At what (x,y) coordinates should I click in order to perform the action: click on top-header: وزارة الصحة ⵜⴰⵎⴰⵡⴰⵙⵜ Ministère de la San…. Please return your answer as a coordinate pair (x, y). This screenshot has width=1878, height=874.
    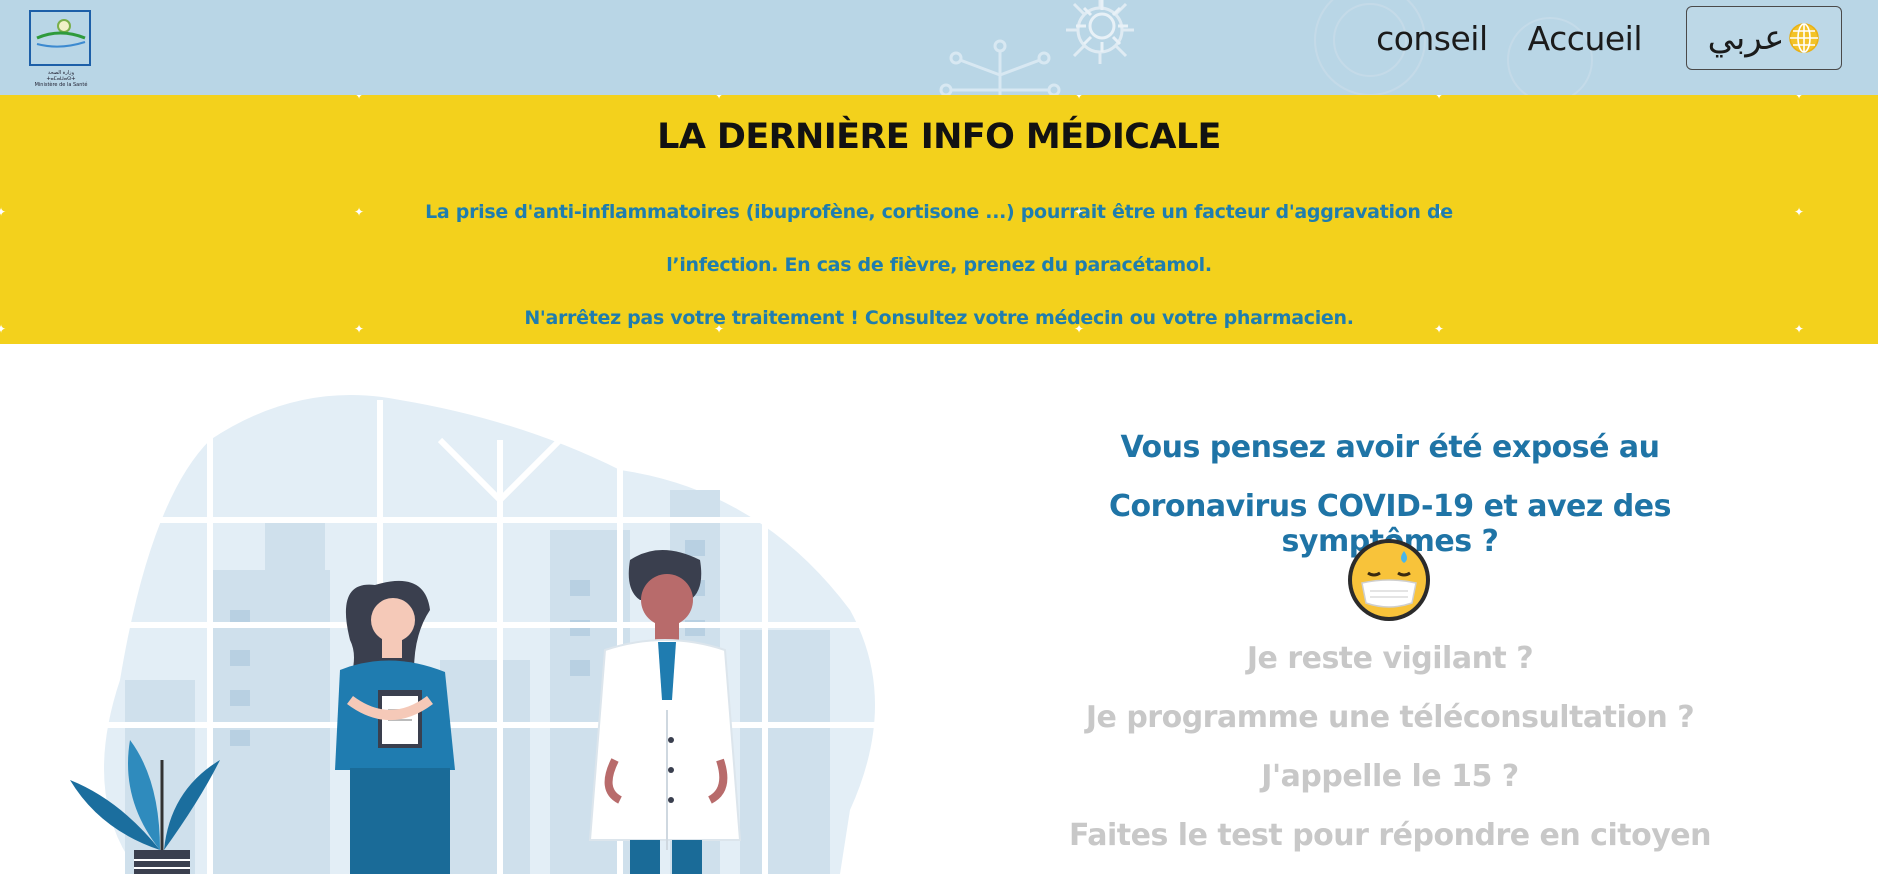
    Looking at the image, I should click on (939, 47).